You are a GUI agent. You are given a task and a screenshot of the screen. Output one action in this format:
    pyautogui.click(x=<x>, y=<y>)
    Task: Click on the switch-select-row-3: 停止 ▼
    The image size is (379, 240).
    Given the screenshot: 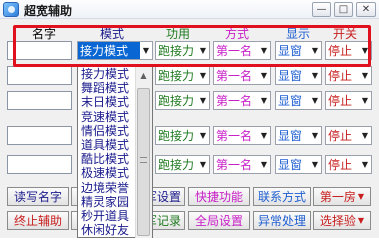 What is the action you would take?
    pyautogui.click(x=348, y=100)
    